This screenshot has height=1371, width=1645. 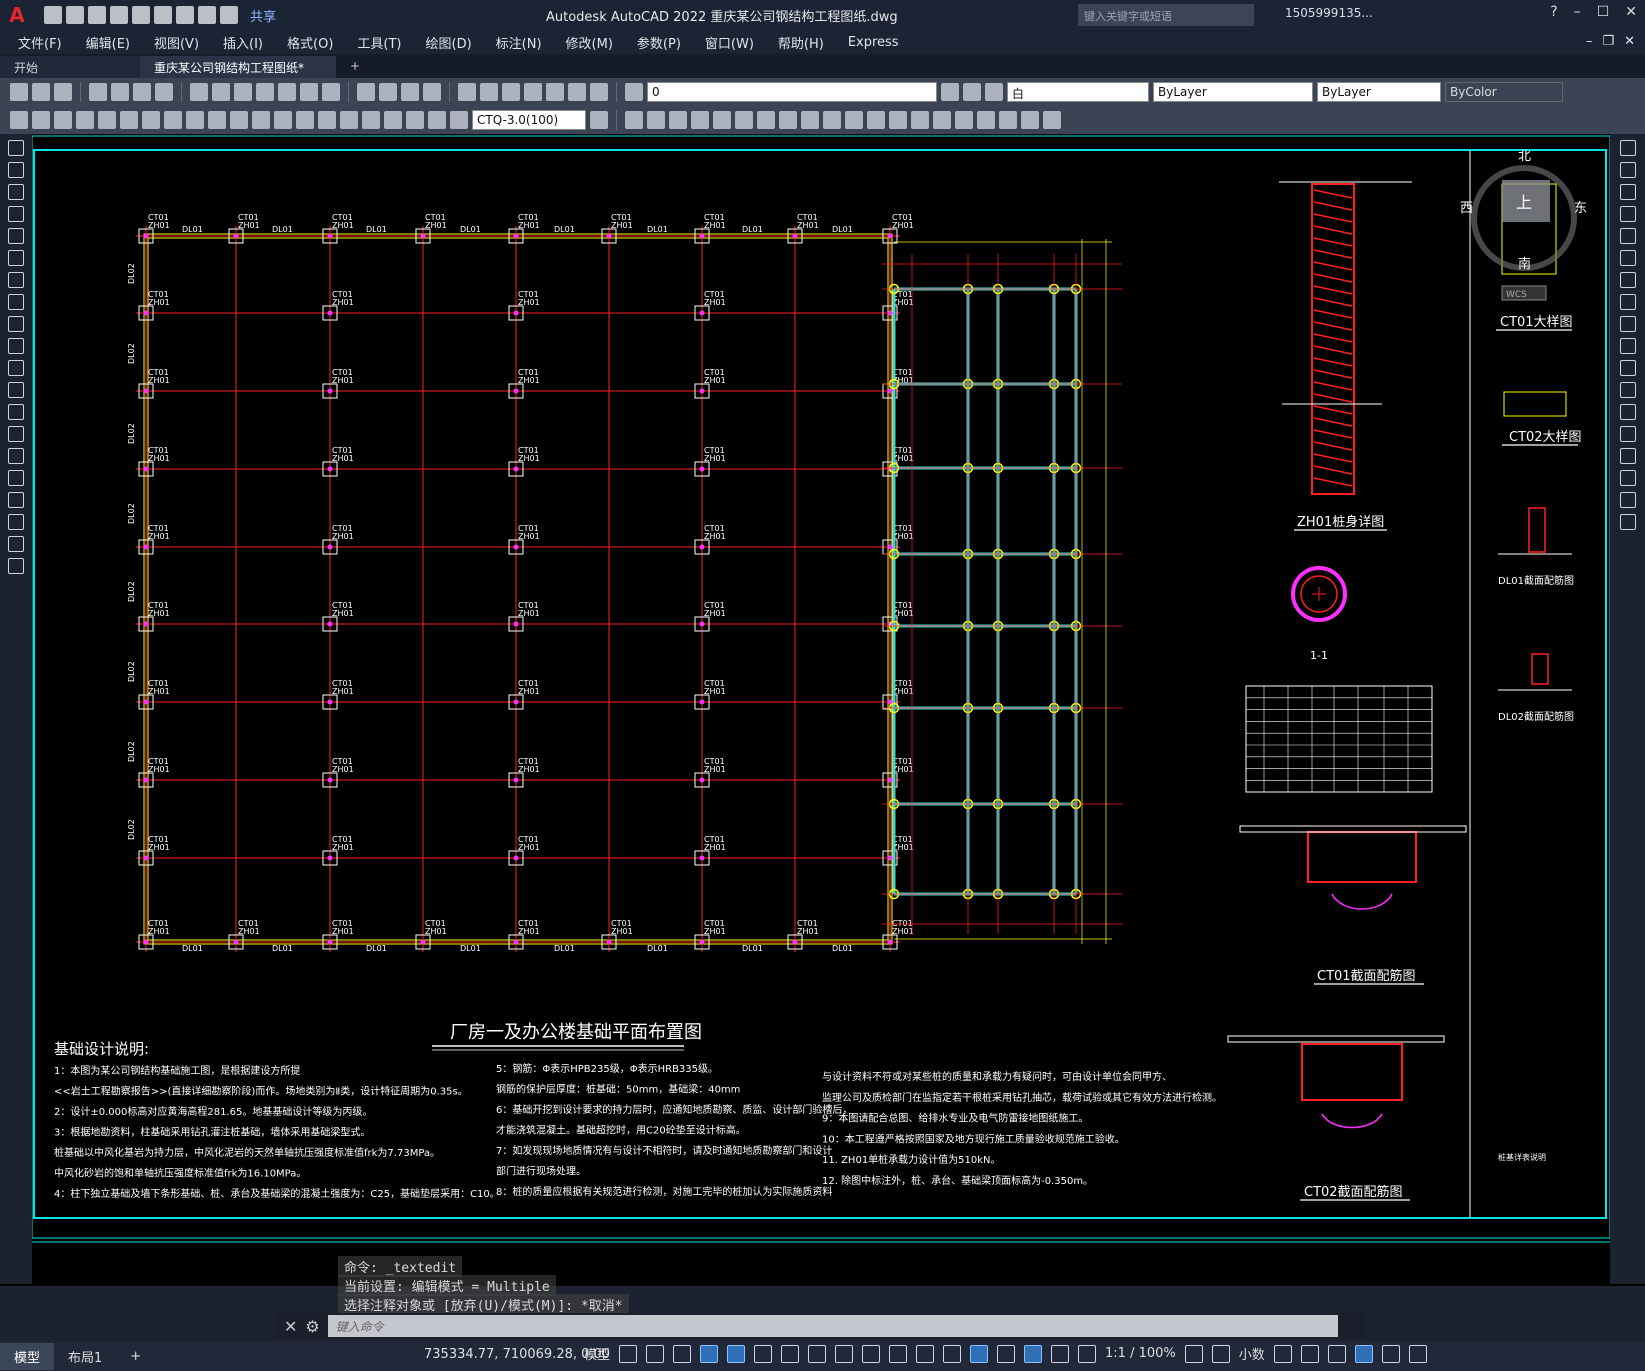 I want to click on lineweight-icon, so click(x=871, y=1353).